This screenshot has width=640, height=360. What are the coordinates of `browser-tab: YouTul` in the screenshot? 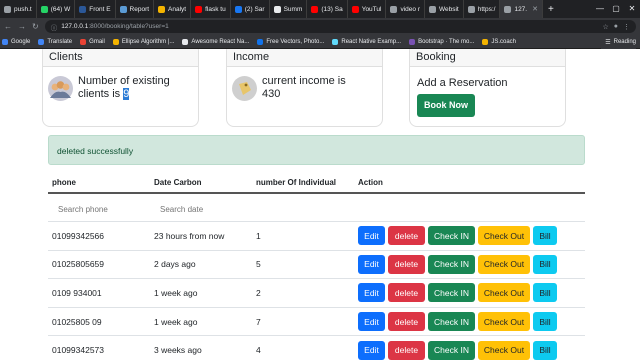 It's located at (367, 9).